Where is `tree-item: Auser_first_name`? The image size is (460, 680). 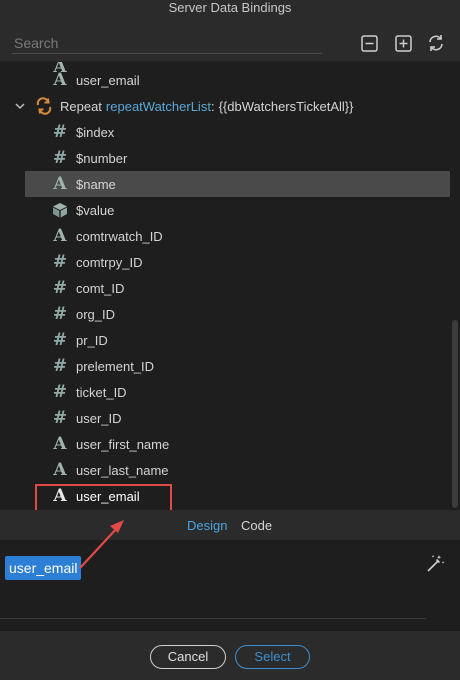
tree-item: Auser_first_name is located at coordinates (255, 444).